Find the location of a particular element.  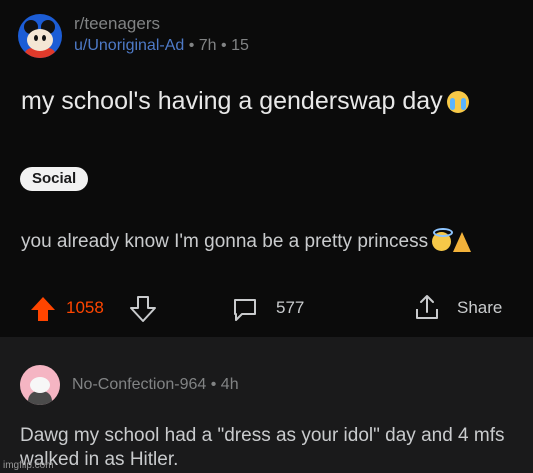

comment-bubble-icon is located at coordinates (245, 309).